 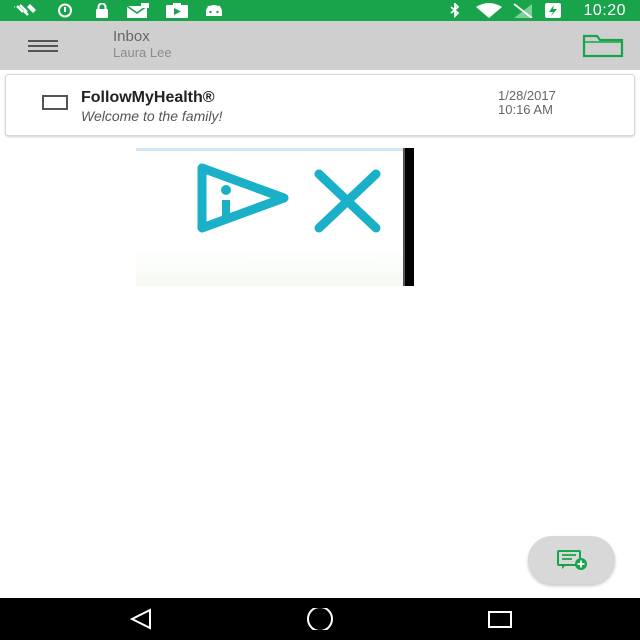 I want to click on status-bar: ʳ 10:20, so click(x=320, y=10).